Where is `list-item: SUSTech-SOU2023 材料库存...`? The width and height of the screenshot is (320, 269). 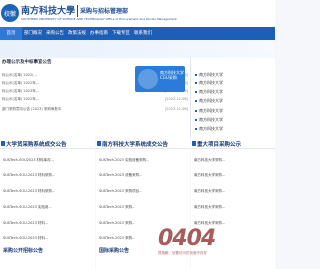
list-item: SUSTech-SOU2023 材料库存... is located at coordinates (28, 160).